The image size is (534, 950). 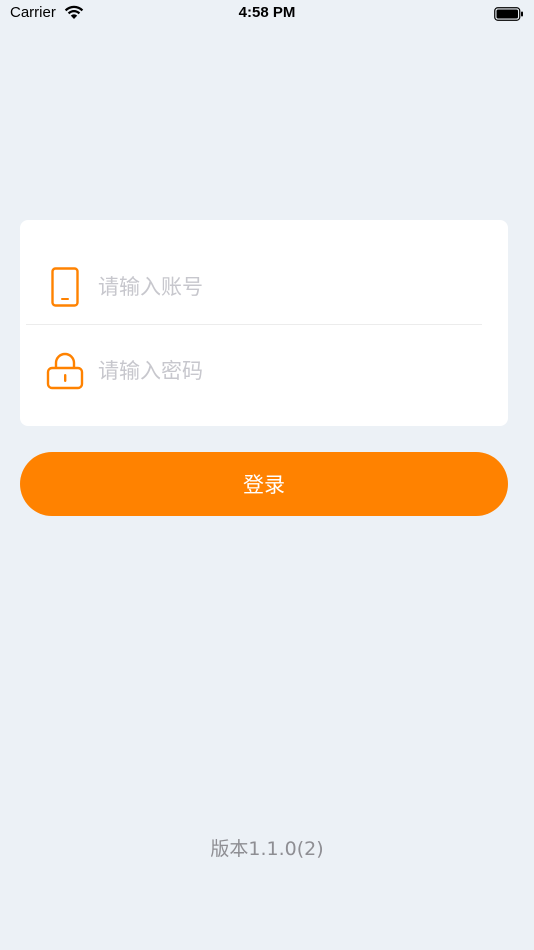 What do you see at coordinates (65, 287) in the screenshot?
I see `phone-icon` at bounding box center [65, 287].